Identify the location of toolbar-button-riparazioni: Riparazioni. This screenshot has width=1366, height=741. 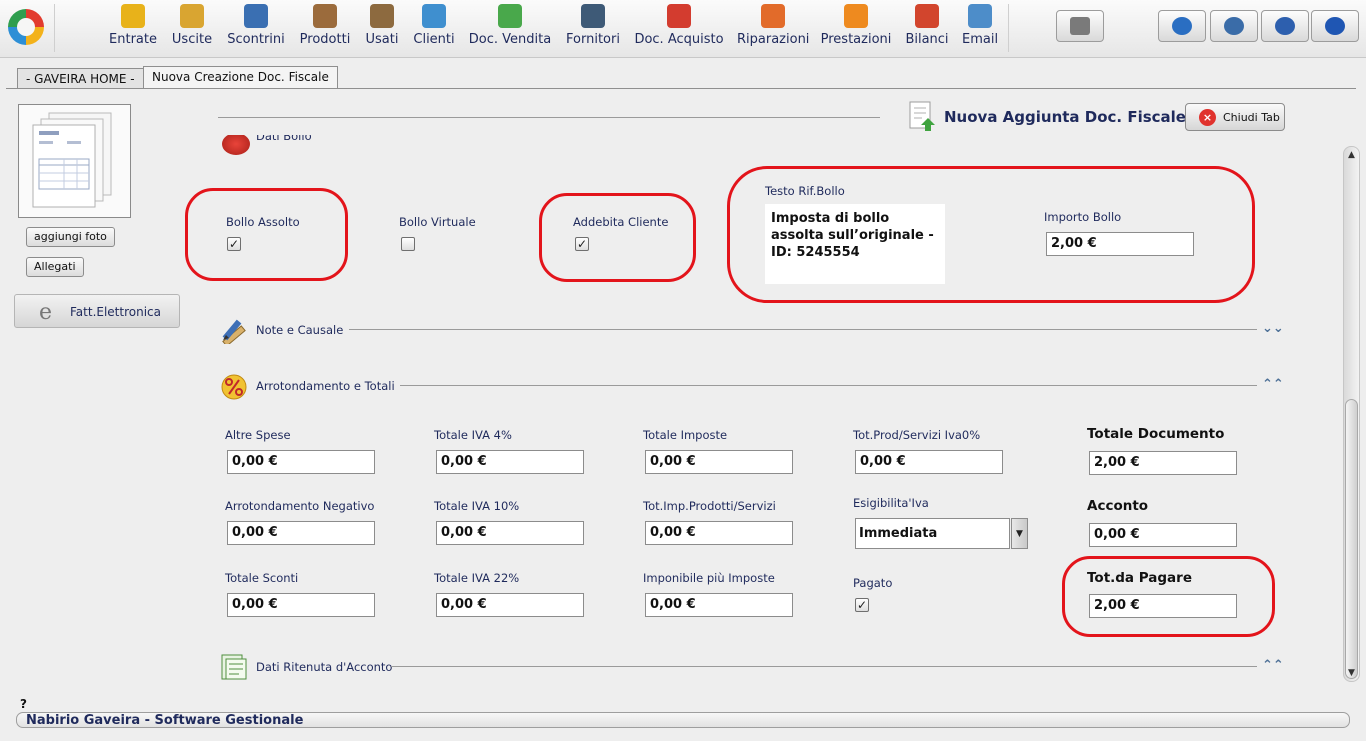
(773, 28).